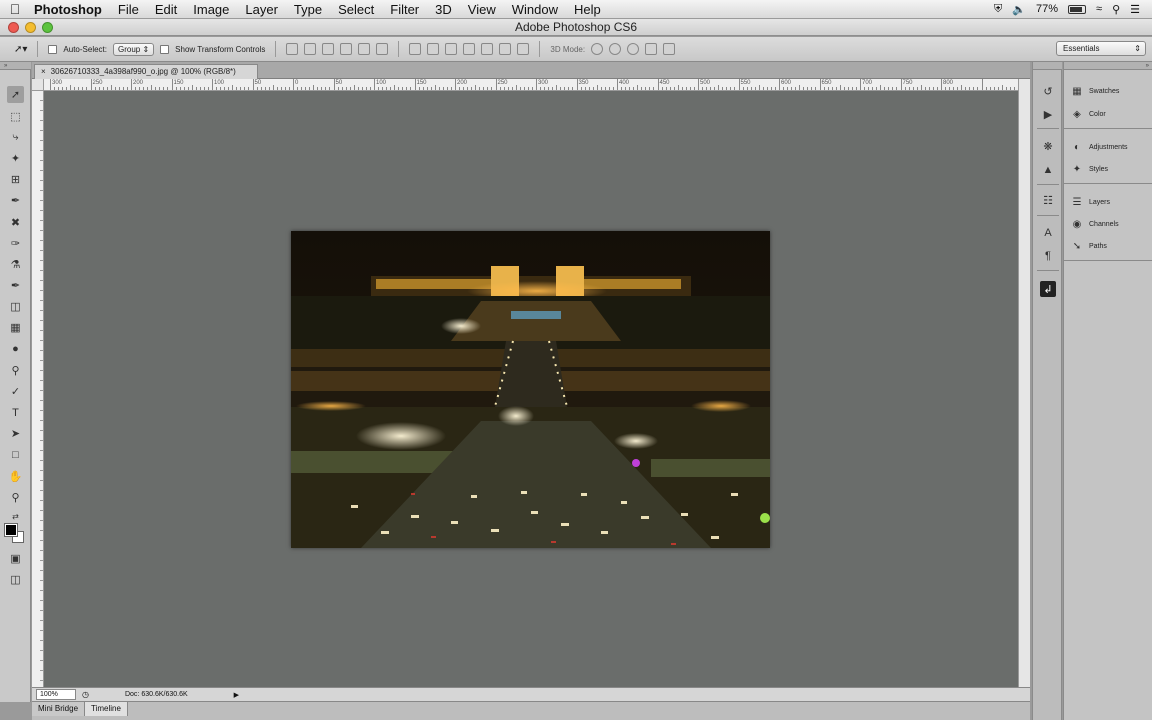 The image size is (1152, 720). What do you see at coordinates (15, 137) in the screenshot?
I see `lasso-tool-icon: ⤷` at bounding box center [15, 137].